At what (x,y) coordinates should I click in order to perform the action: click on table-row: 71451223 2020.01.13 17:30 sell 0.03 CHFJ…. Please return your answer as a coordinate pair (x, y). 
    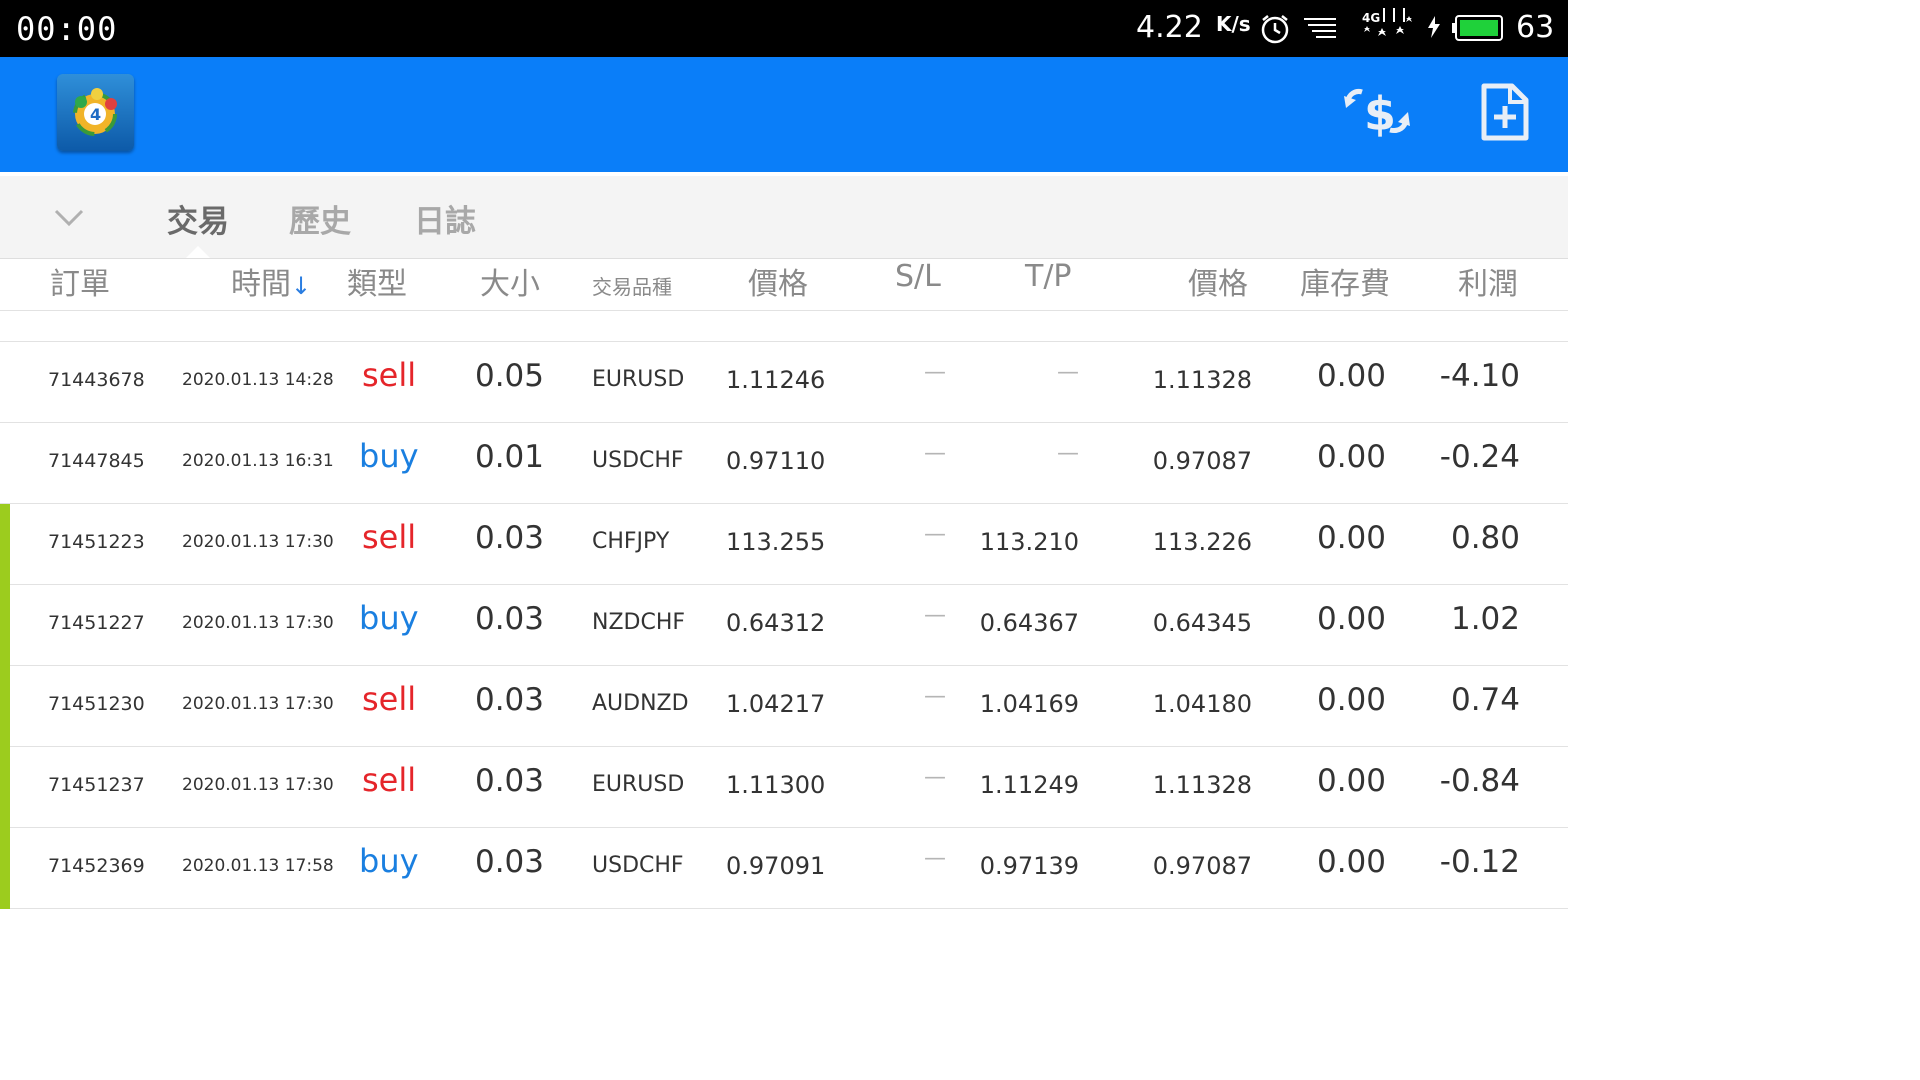
    Looking at the image, I should click on (784, 544).